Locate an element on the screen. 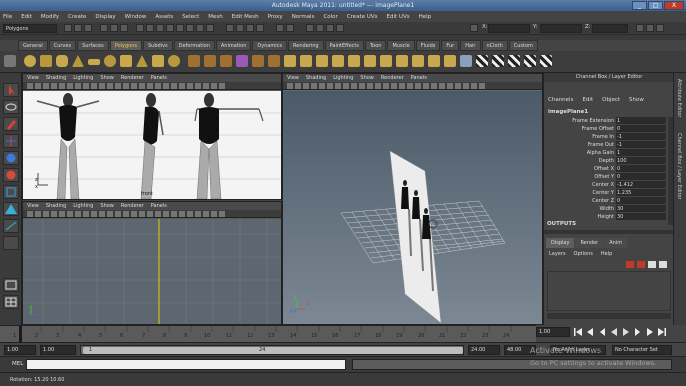 Image resolution: width=686 pixels, height=386 pixels. shelf-tab-toon: Toon is located at coordinates (375, 45).